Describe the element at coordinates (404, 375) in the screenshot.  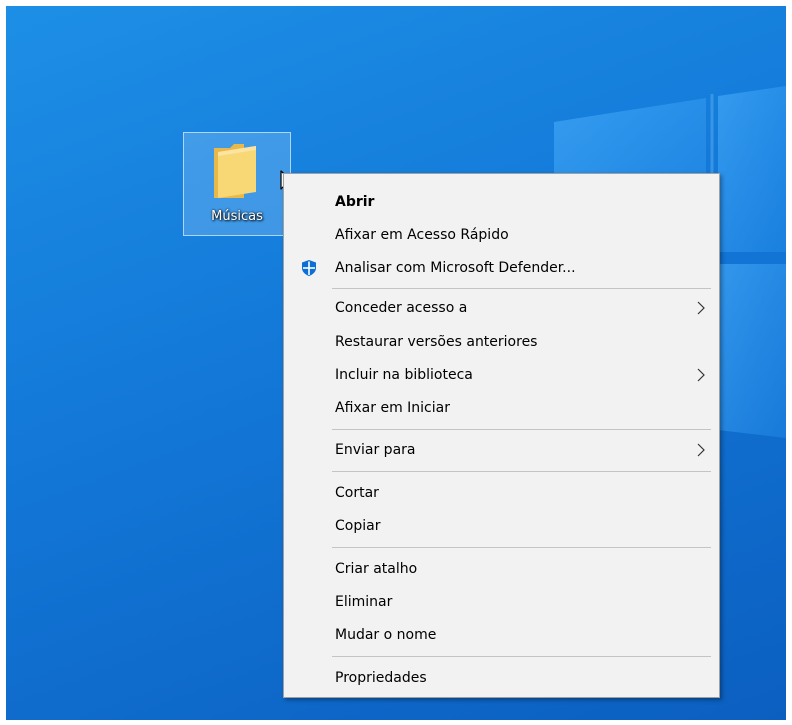
I see `menu-item-label: Incluir na biblioteca` at that location.